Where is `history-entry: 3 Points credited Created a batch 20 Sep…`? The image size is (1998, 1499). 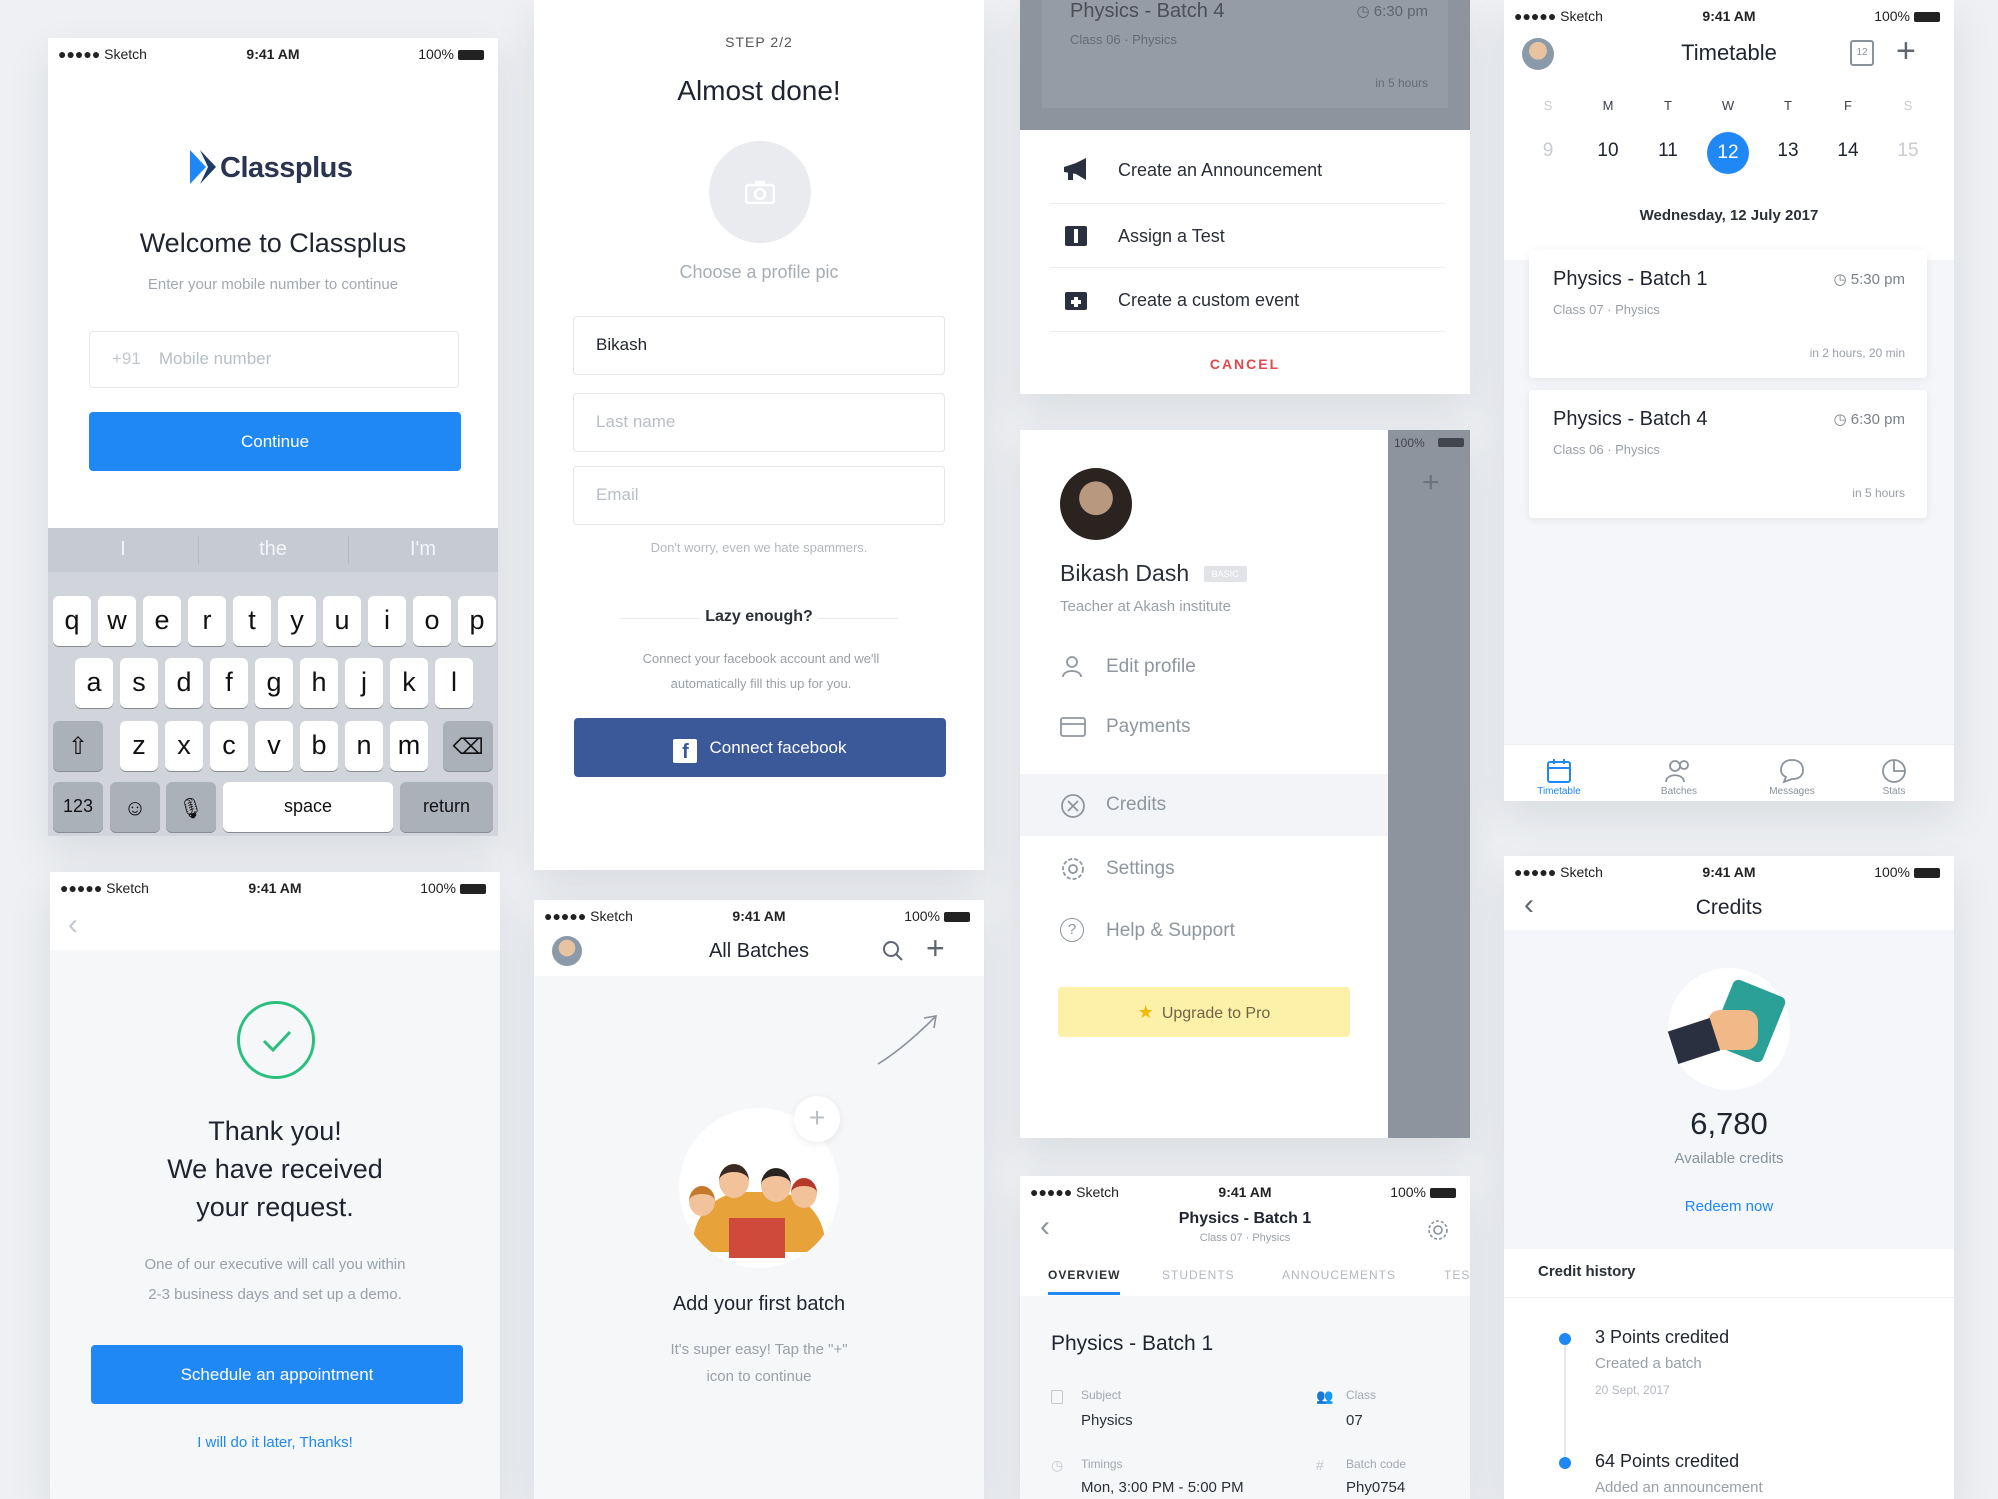 history-entry: 3 Points credited Created a batch 20 Sep… is located at coordinates (1729, 1367).